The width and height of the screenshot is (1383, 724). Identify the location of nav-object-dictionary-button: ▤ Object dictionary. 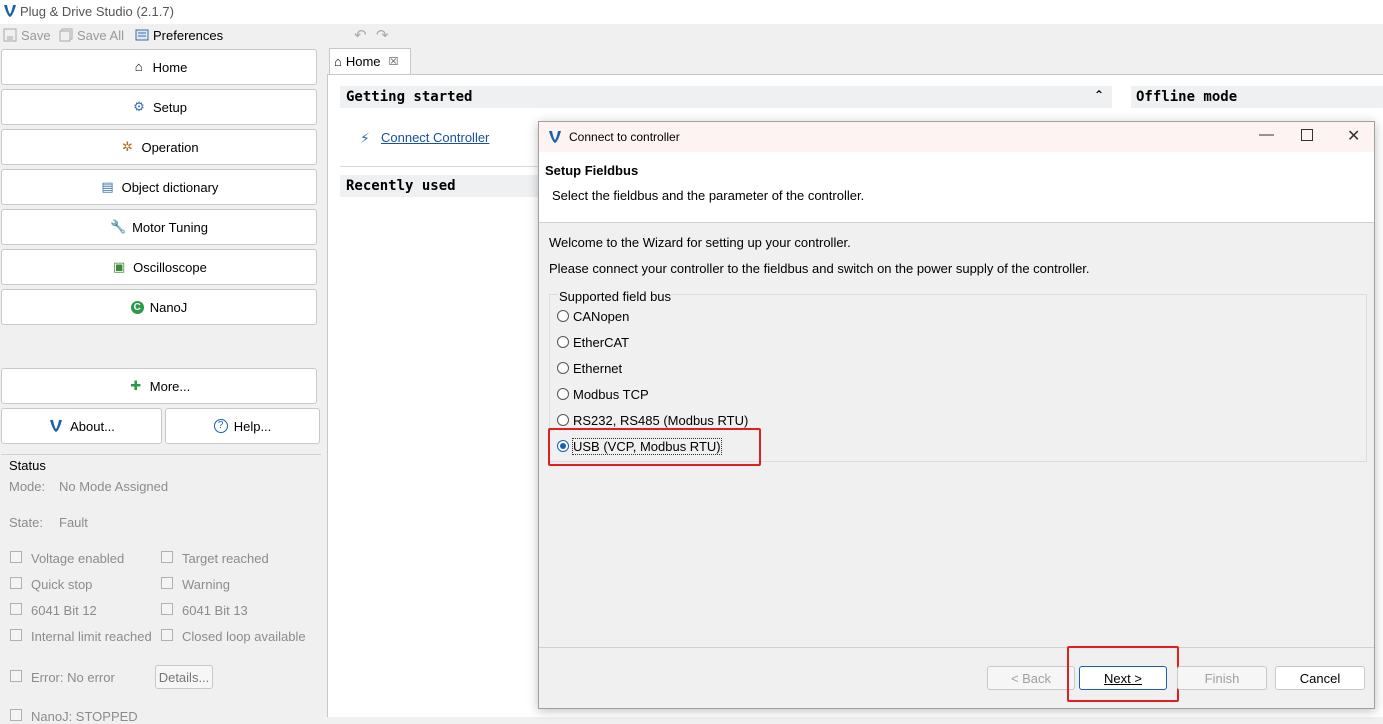
(159, 187).